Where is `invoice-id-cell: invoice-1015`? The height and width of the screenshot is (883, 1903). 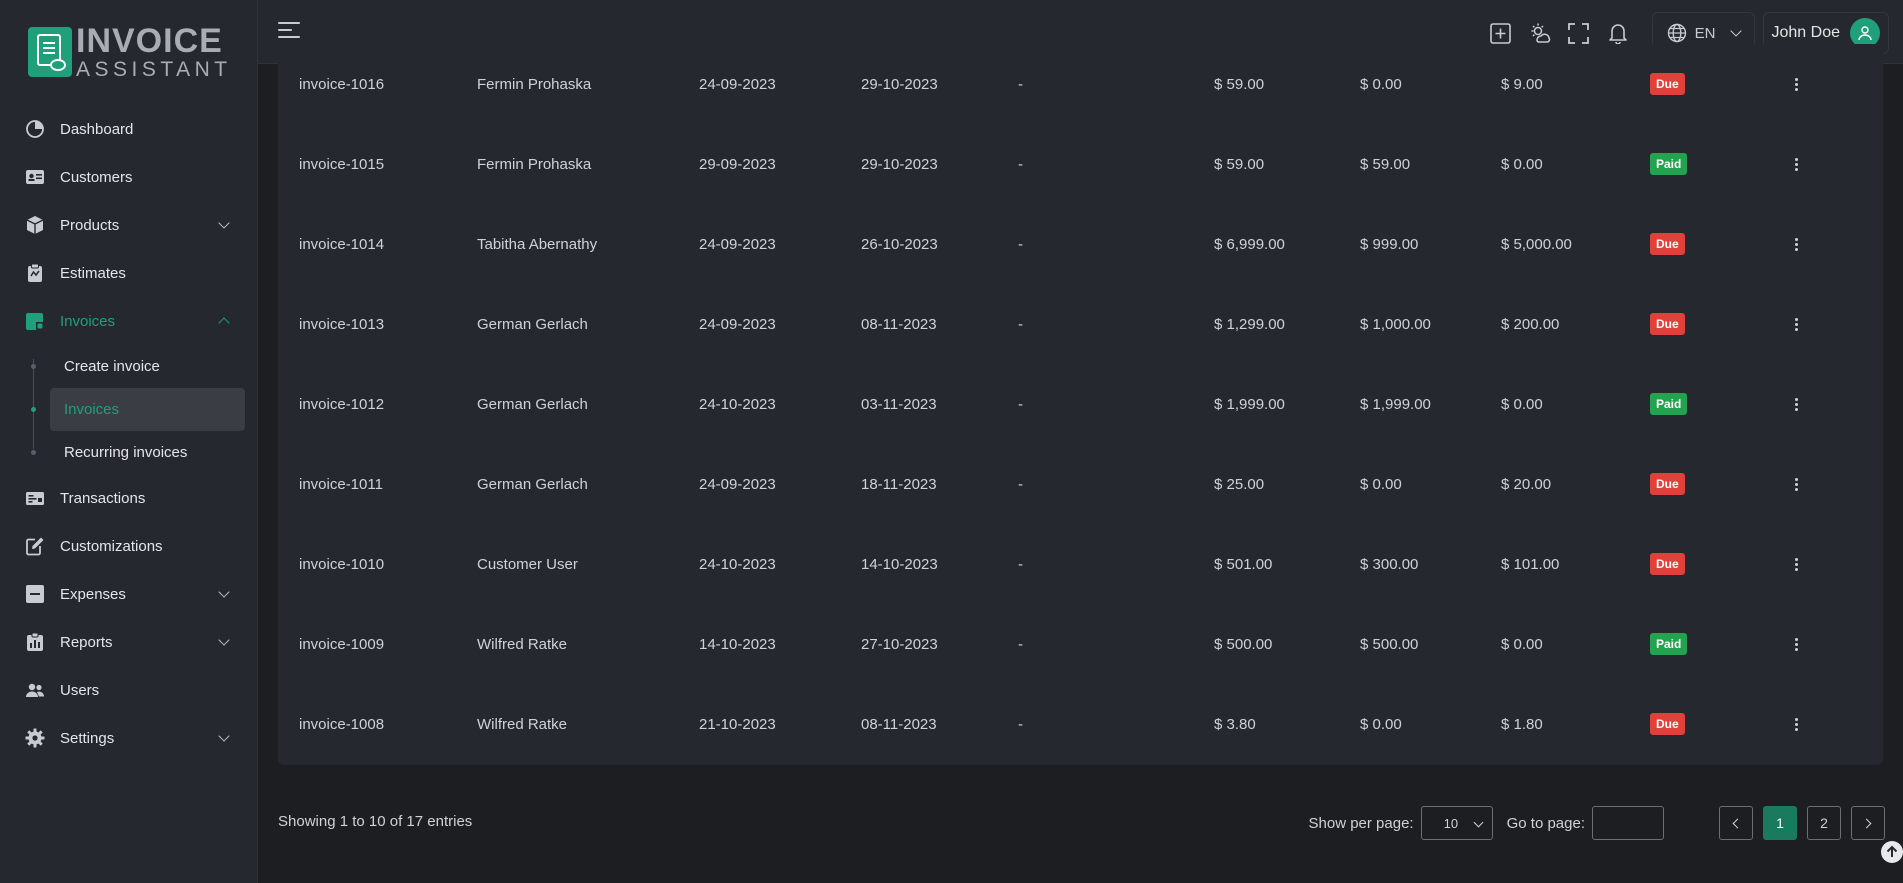
invoice-id-cell: invoice-1015 is located at coordinates (377, 164).